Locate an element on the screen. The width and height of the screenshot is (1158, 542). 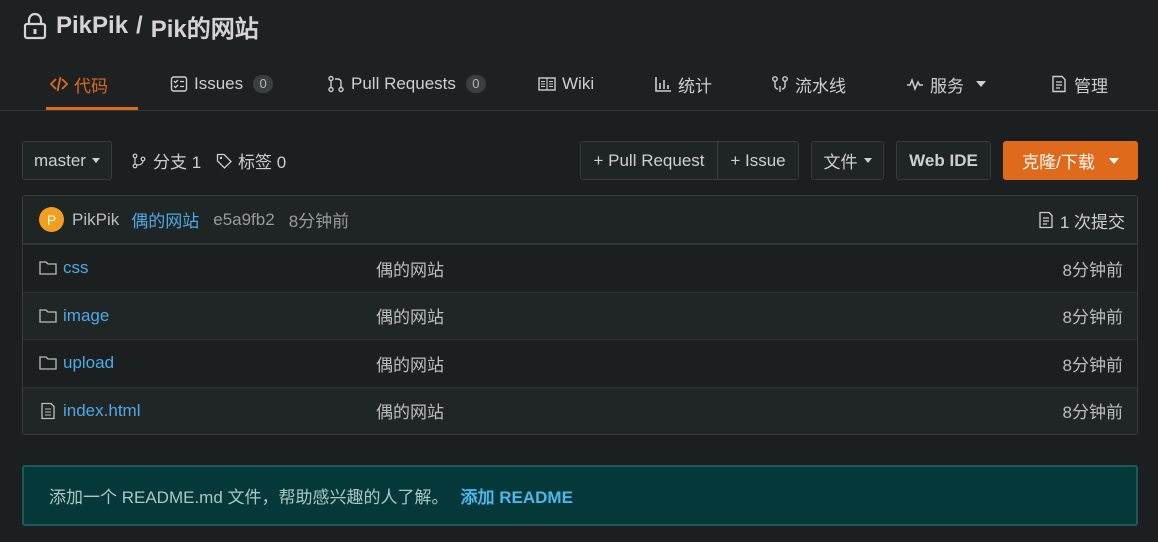
new-issue-button: + Issue is located at coordinates (758, 160).